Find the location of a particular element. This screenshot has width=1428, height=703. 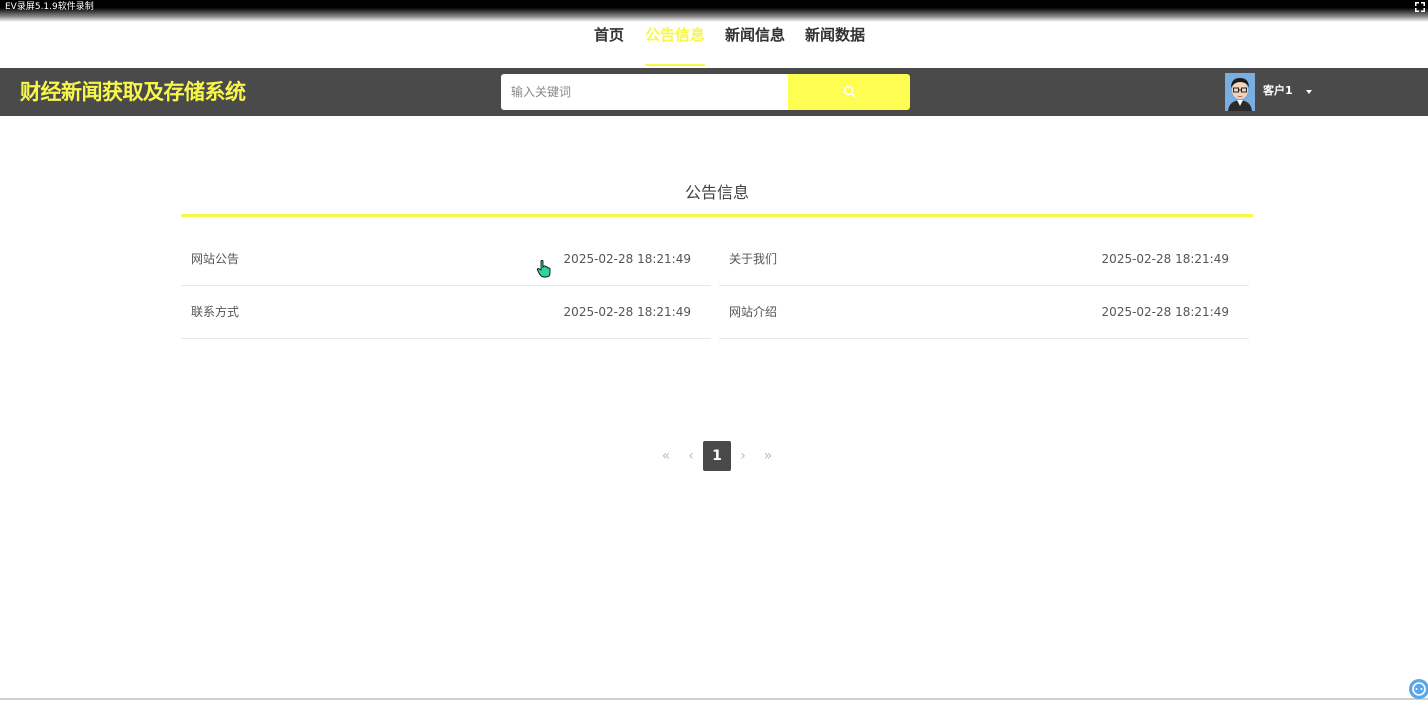

hand-cursor-icon is located at coordinates (544, 269).